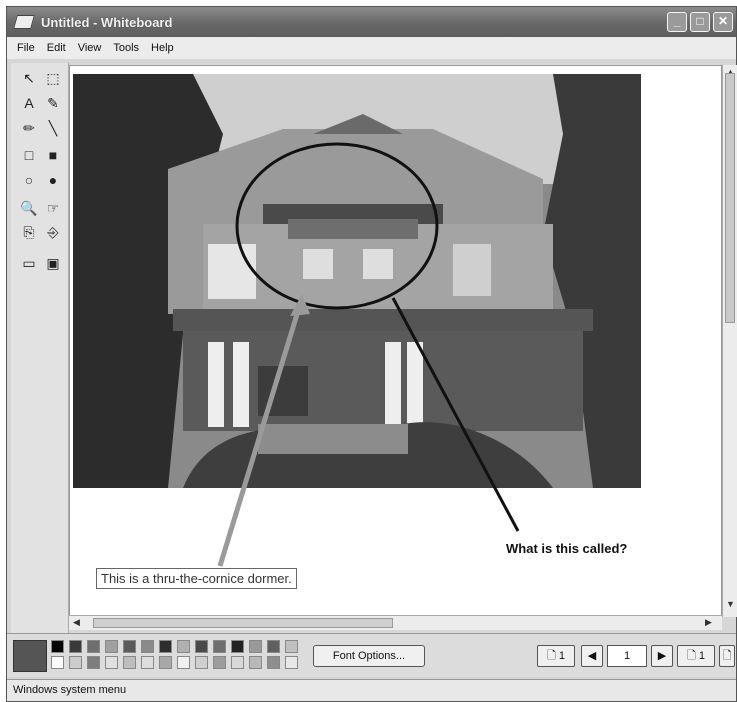 Image resolution: width=737 pixels, height=702 pixels. I want to click on answer-text-box: This is a thru-the-cornice dormer., so click(196, 578).